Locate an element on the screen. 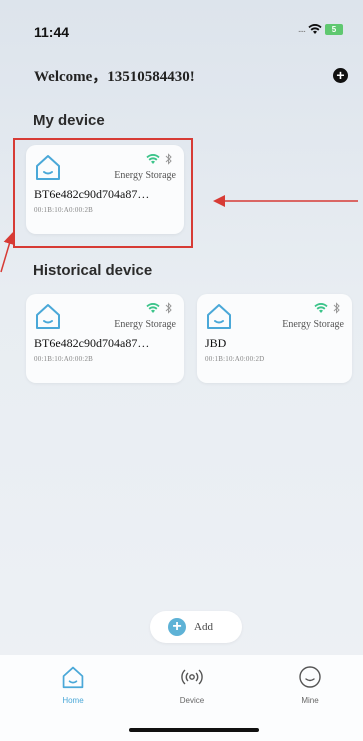 Image resolution: width=363 pixels, height=741 pixels. tab-device: Device is located at coordinates (192, 685).